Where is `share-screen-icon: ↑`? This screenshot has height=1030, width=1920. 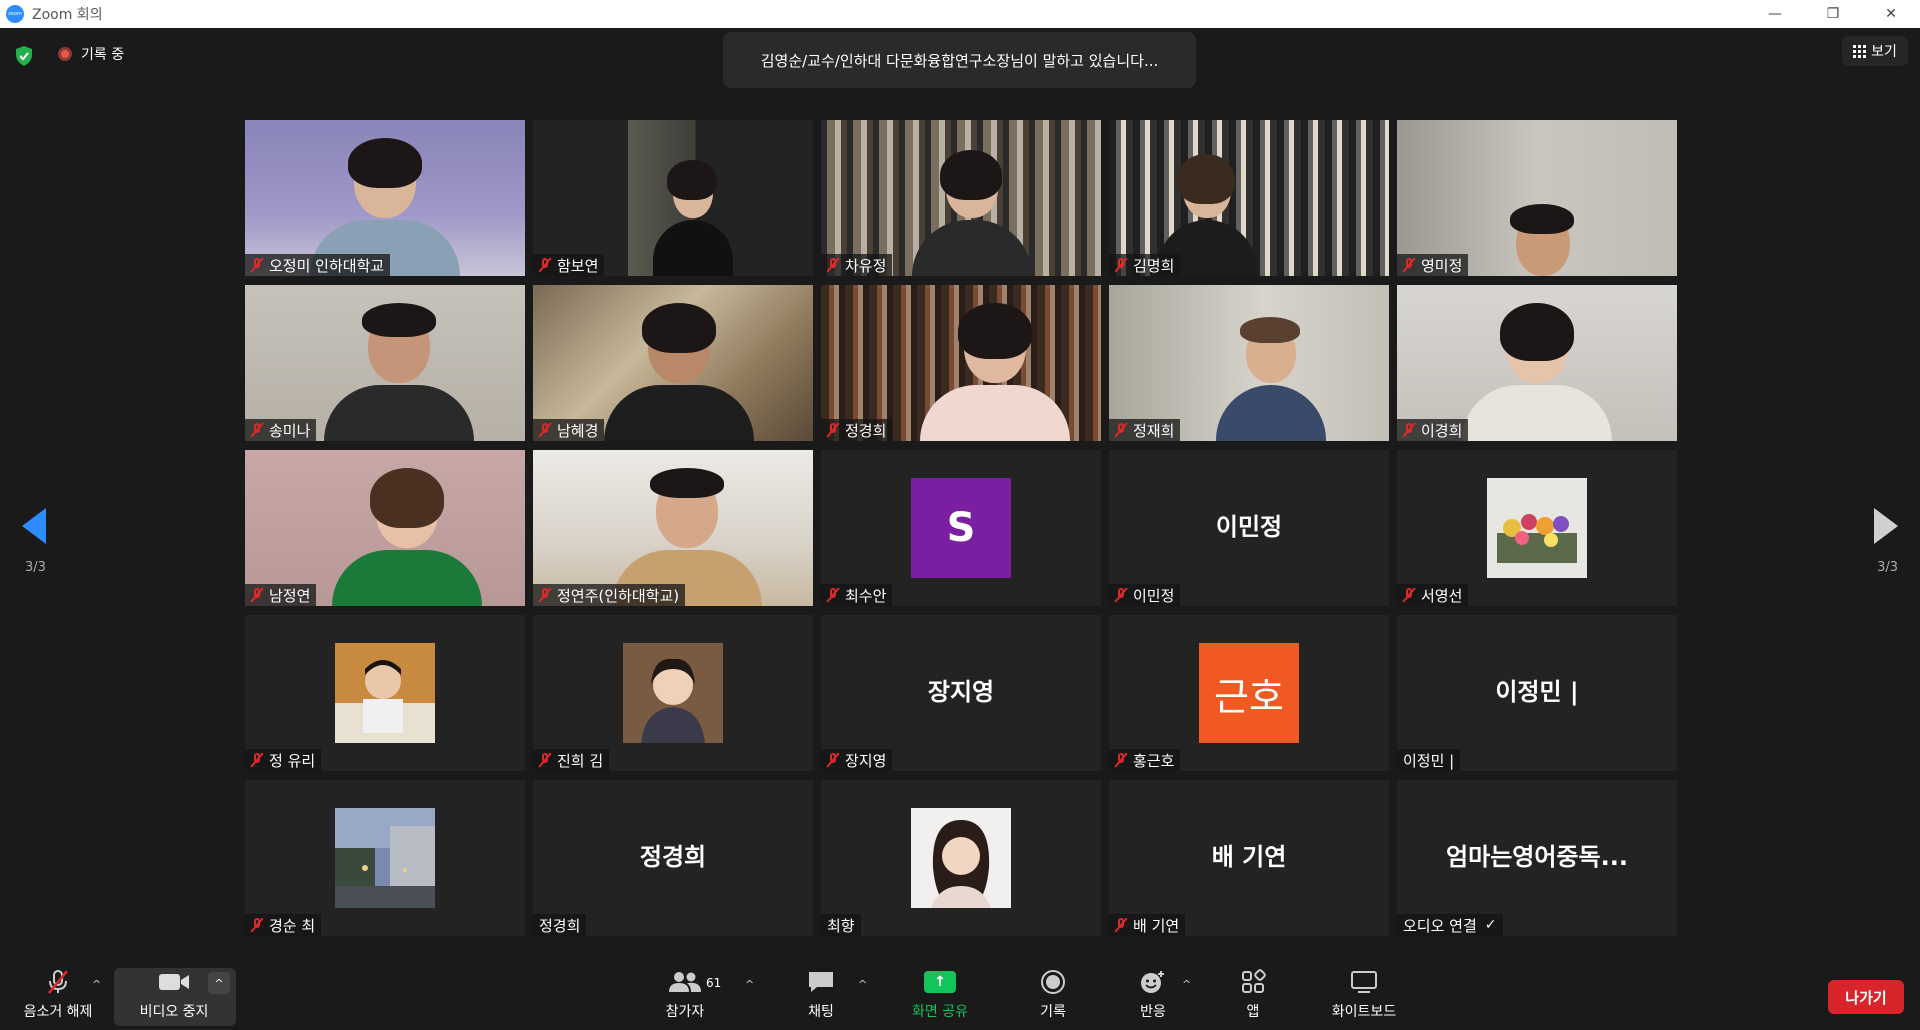 share-screen-icon: ↑ is located at coordinates (940, 982).